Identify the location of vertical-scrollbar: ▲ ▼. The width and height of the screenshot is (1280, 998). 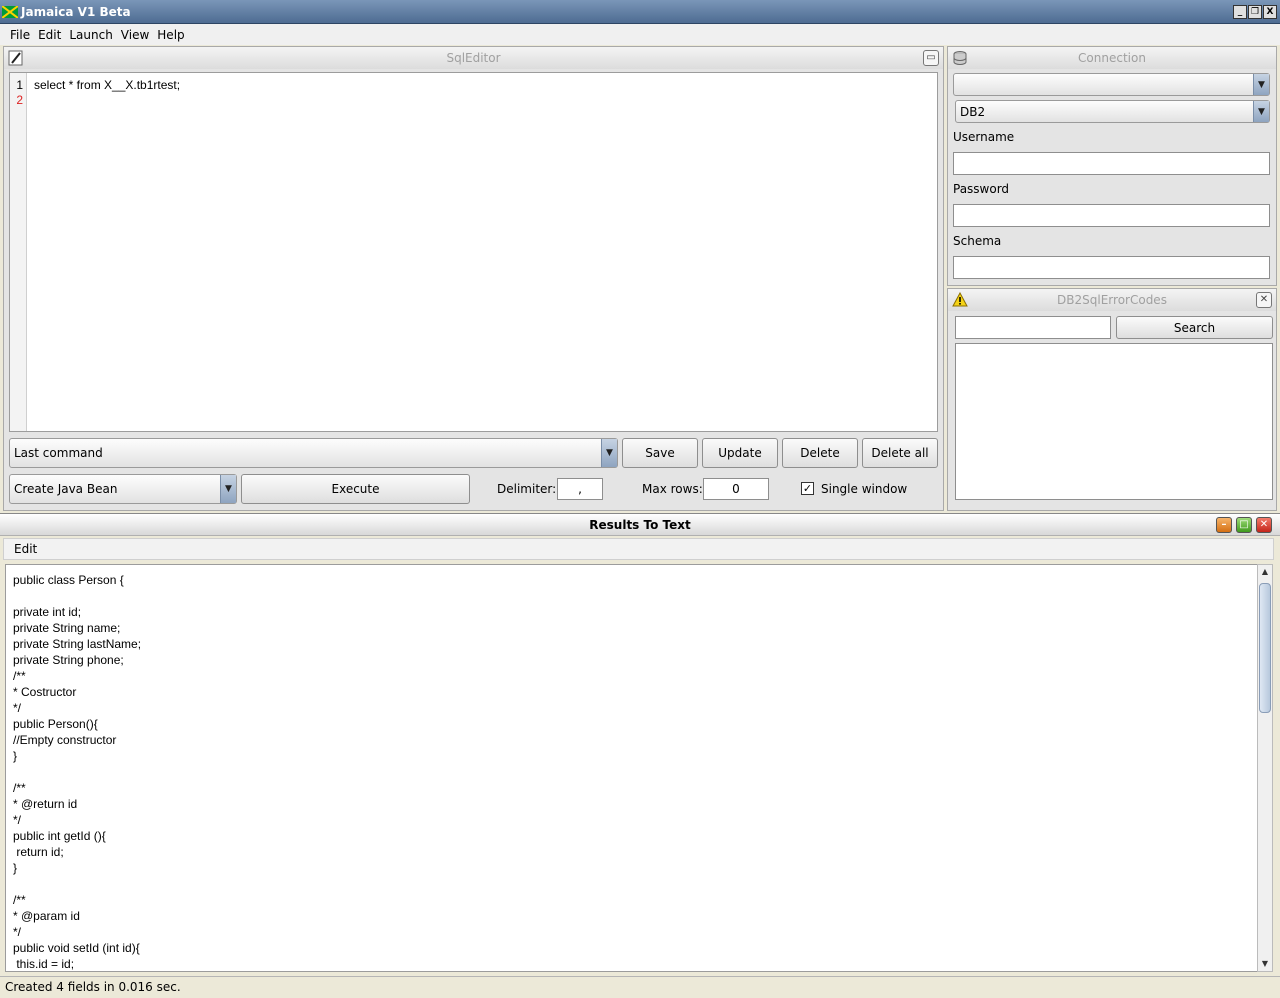
(1265, 768).